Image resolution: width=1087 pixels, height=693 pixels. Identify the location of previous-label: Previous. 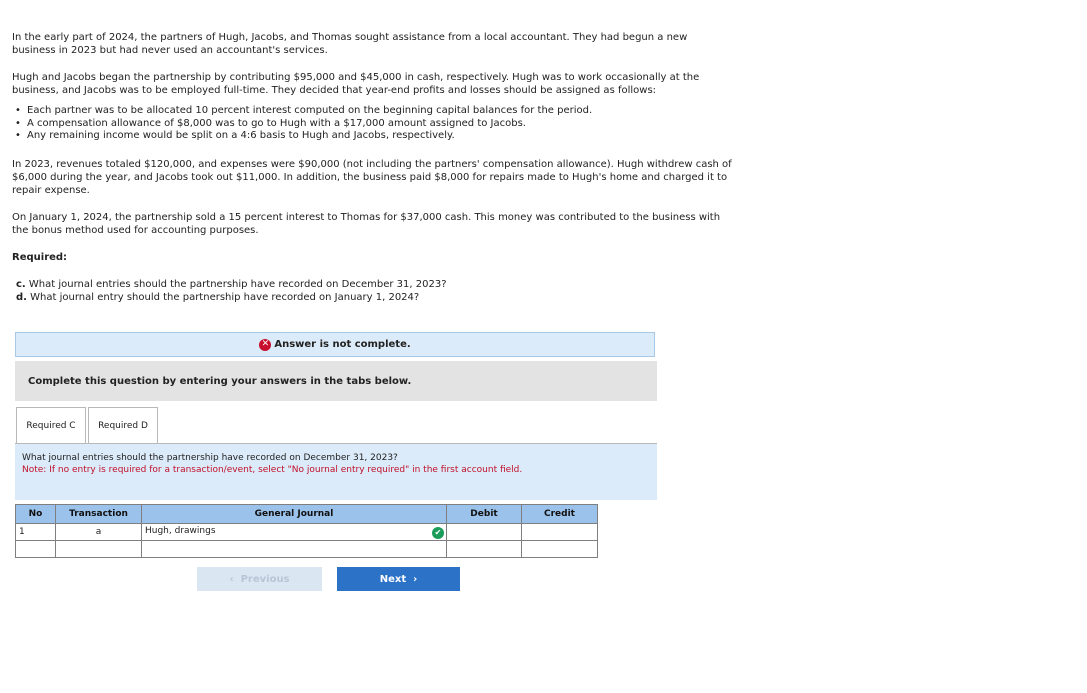
(265, 579).